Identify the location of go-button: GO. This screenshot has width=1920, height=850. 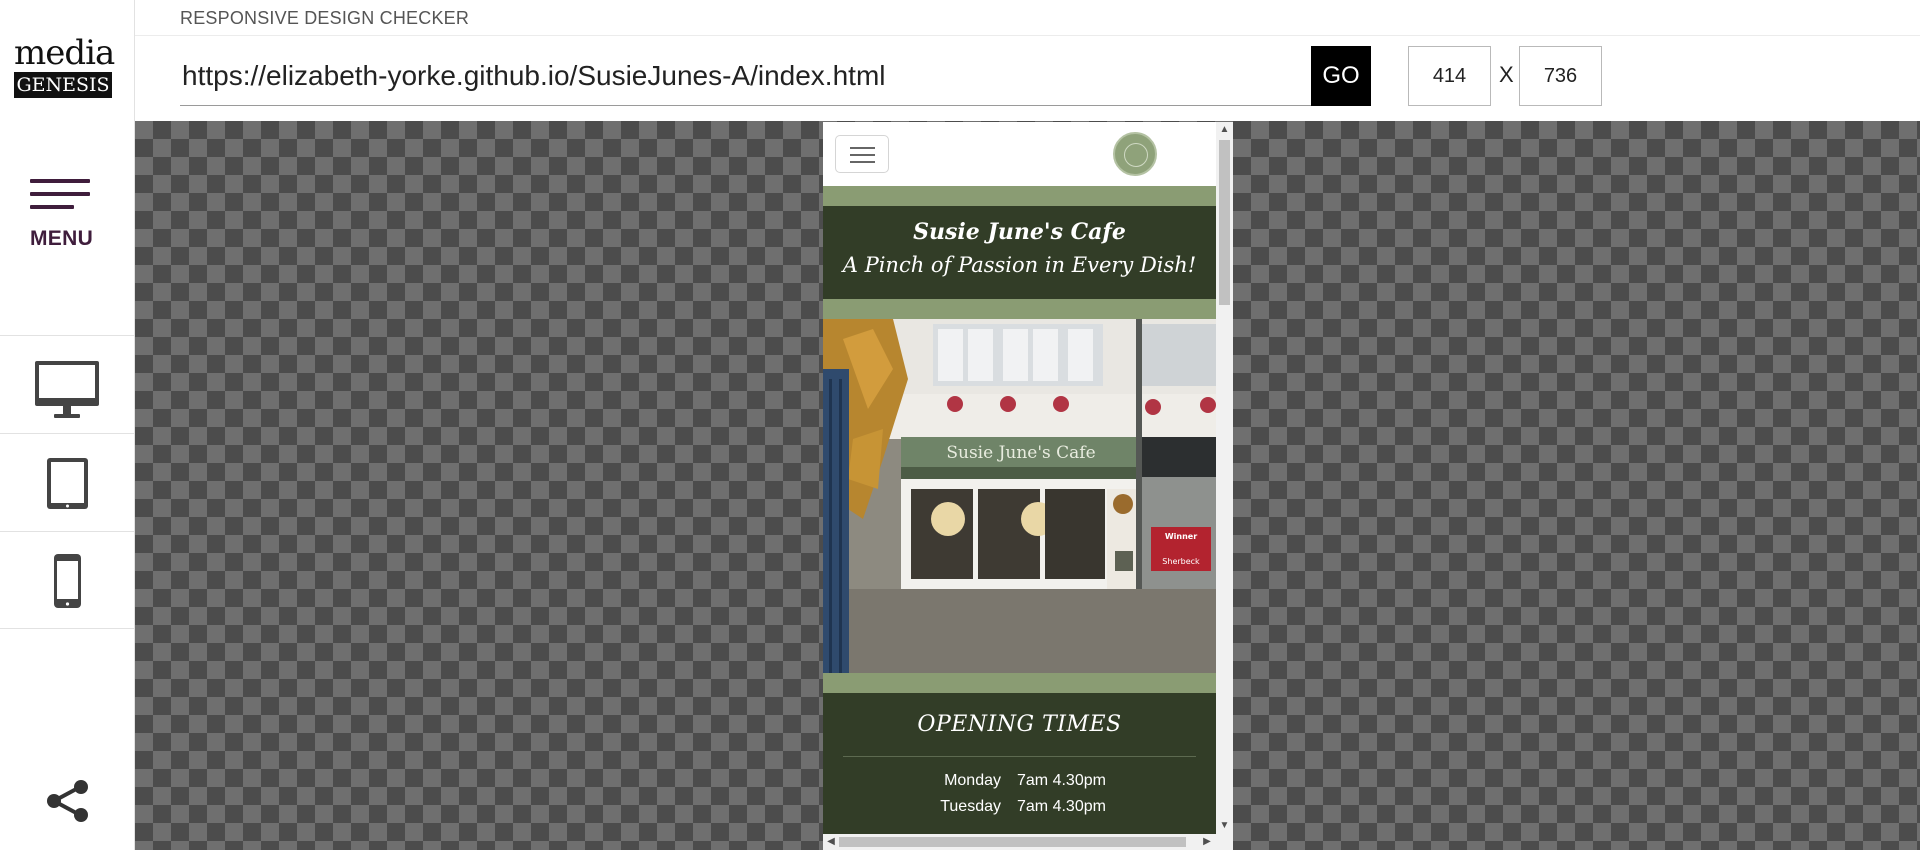
(1341, 76).